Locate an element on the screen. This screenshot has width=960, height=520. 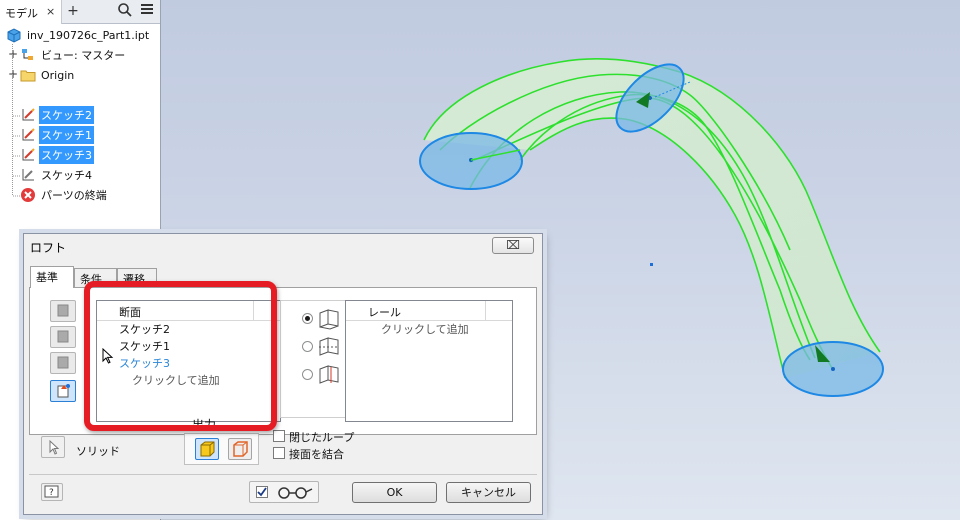
merge-tangent-checkbox is located at coordinates (279, 453).